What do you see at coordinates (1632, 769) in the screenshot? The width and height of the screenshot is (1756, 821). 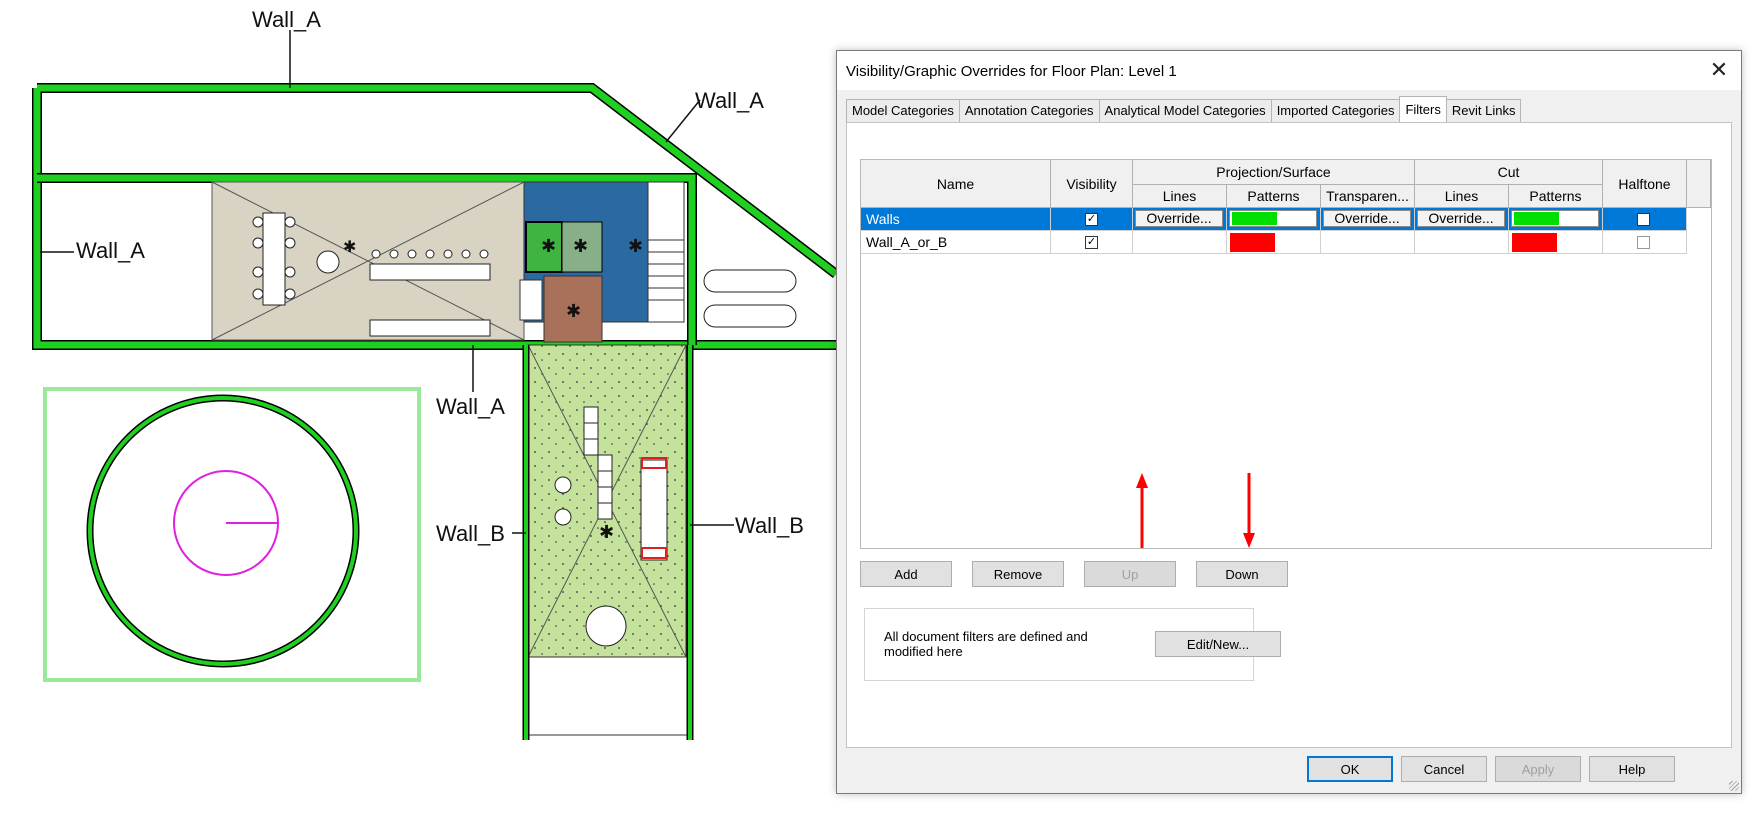 I see `help-button: Help` at bounding box center [1632, 769].